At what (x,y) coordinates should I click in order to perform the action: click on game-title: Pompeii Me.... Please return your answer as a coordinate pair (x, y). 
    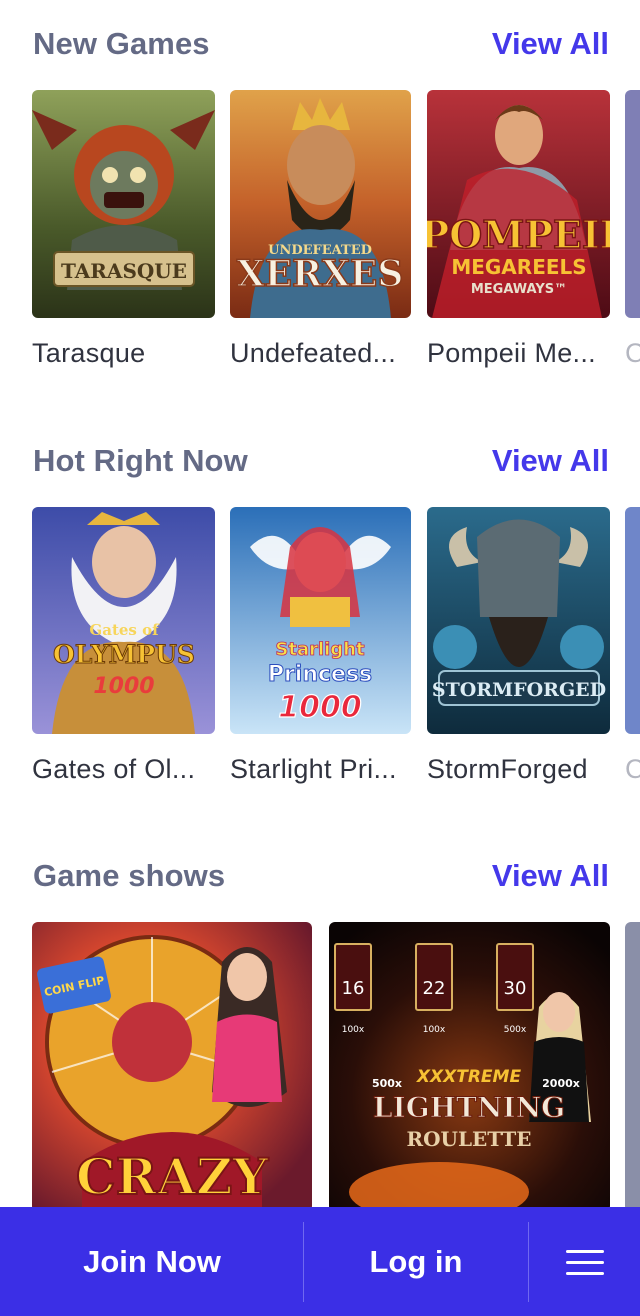
    Looking at the image, I should click on (511, 353).